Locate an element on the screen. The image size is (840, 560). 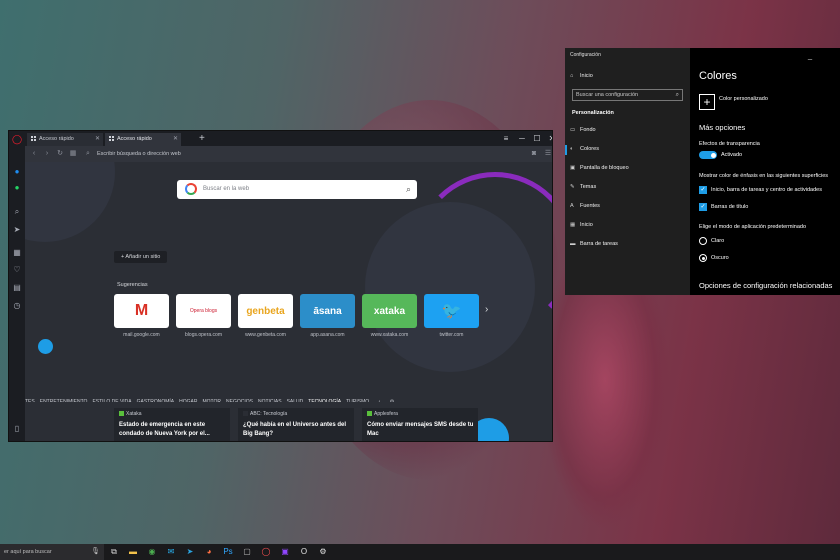
news-category-tab: TECNOLOGÍA is located at coordinates (324, 399).